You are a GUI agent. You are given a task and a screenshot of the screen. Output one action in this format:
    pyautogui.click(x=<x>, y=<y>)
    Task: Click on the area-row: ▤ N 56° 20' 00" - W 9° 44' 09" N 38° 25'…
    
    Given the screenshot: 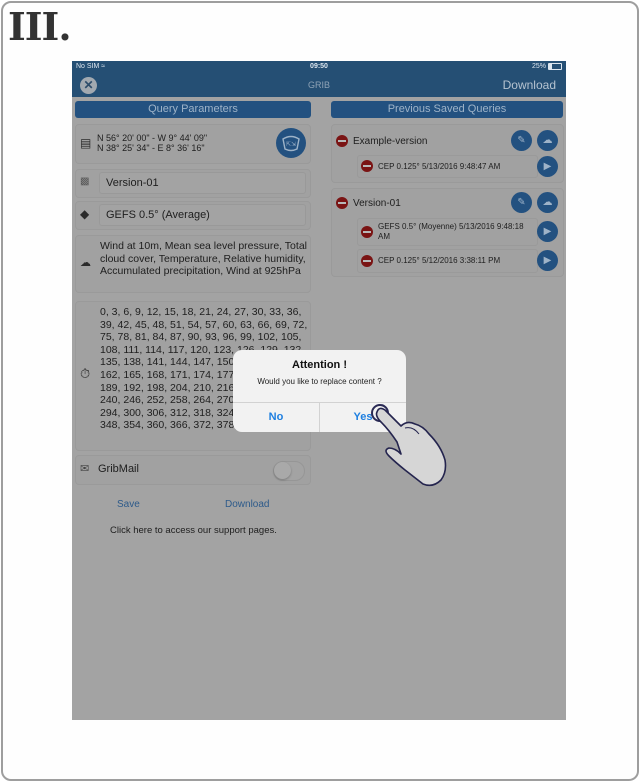 What is the action you would take?
    pyautogui.click(x=193, y=144)
    